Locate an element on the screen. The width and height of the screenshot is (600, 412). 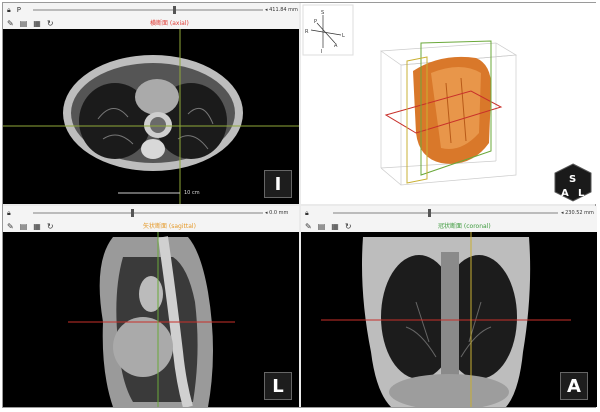
compass-widget: S R L P A I is located at coordinates (328, 30).